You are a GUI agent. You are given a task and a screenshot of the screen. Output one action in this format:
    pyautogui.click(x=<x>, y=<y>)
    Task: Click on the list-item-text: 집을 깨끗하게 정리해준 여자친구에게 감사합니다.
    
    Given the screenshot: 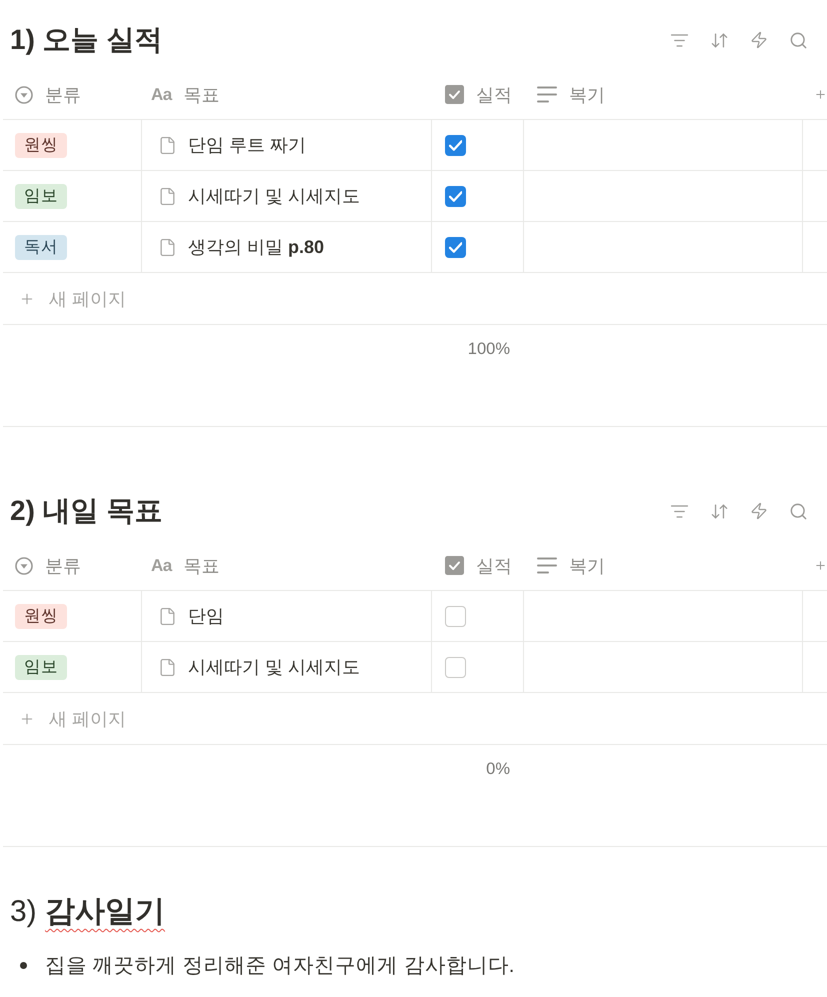 What is the action you would take?
    pyautogui.click(x=279, y=966)
    